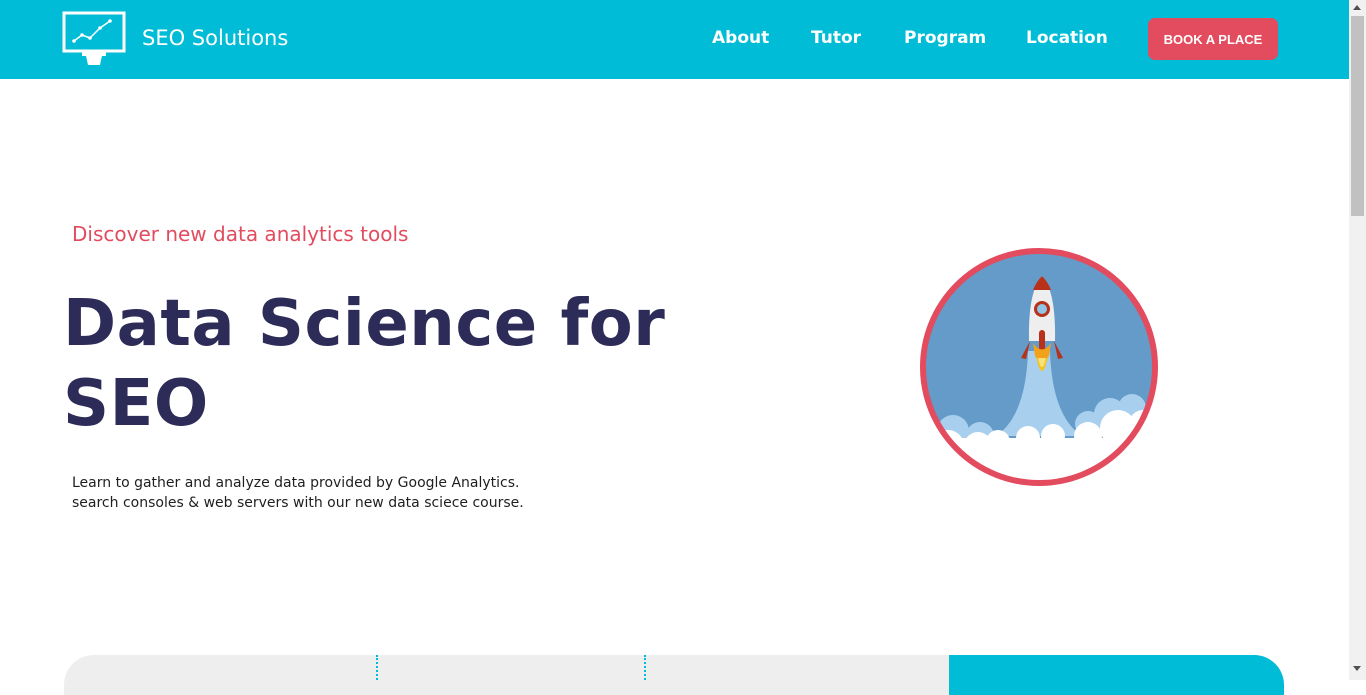 The width and height of the screenshot is (1366, 695). I want to click on book-a-place-button: BOOK A PLACE, so click(1213, 39).